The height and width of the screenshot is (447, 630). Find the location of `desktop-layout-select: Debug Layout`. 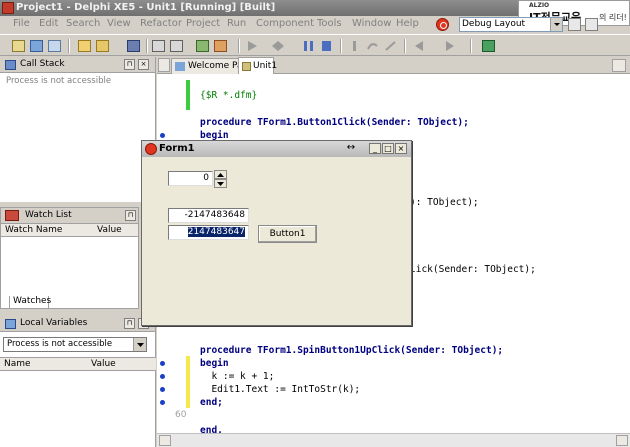

desktop-layout-select: Debug Layout is located at coordinates (511, 24).